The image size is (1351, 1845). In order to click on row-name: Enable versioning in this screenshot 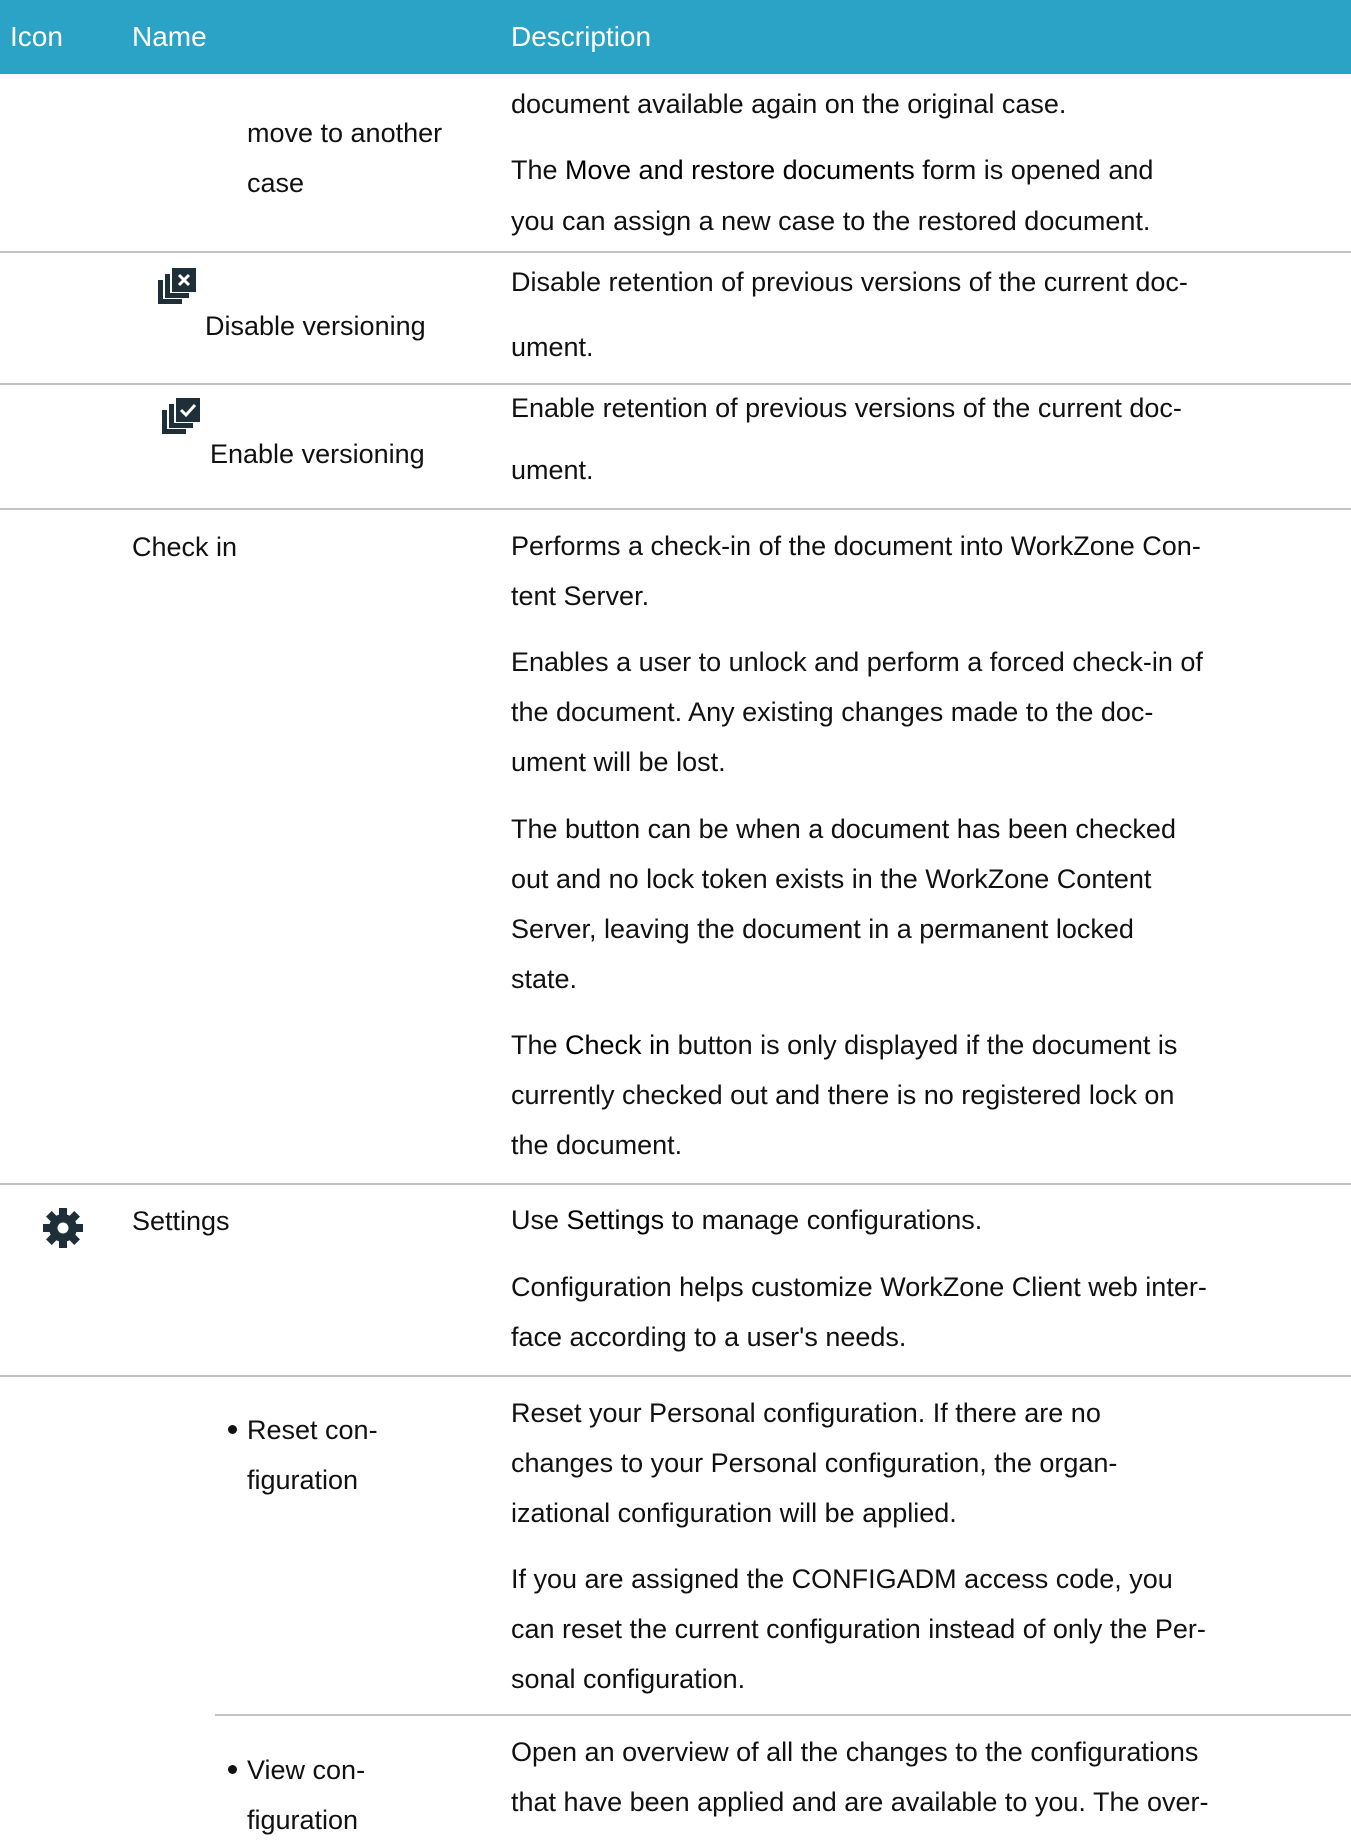, I will do `click(317, 454)`.